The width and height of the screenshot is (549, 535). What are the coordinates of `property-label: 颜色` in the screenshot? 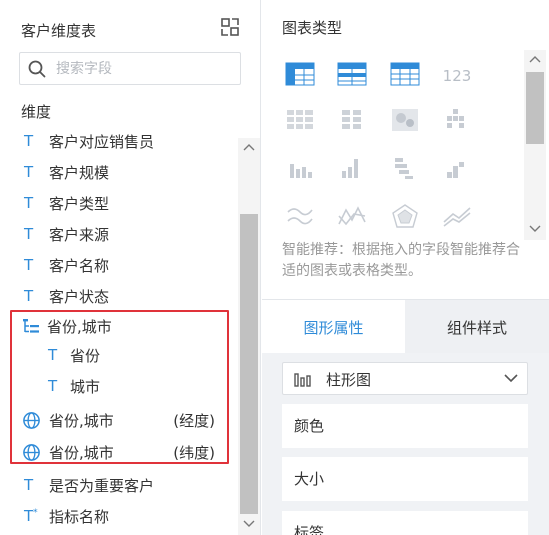 It's located at (309, 426).